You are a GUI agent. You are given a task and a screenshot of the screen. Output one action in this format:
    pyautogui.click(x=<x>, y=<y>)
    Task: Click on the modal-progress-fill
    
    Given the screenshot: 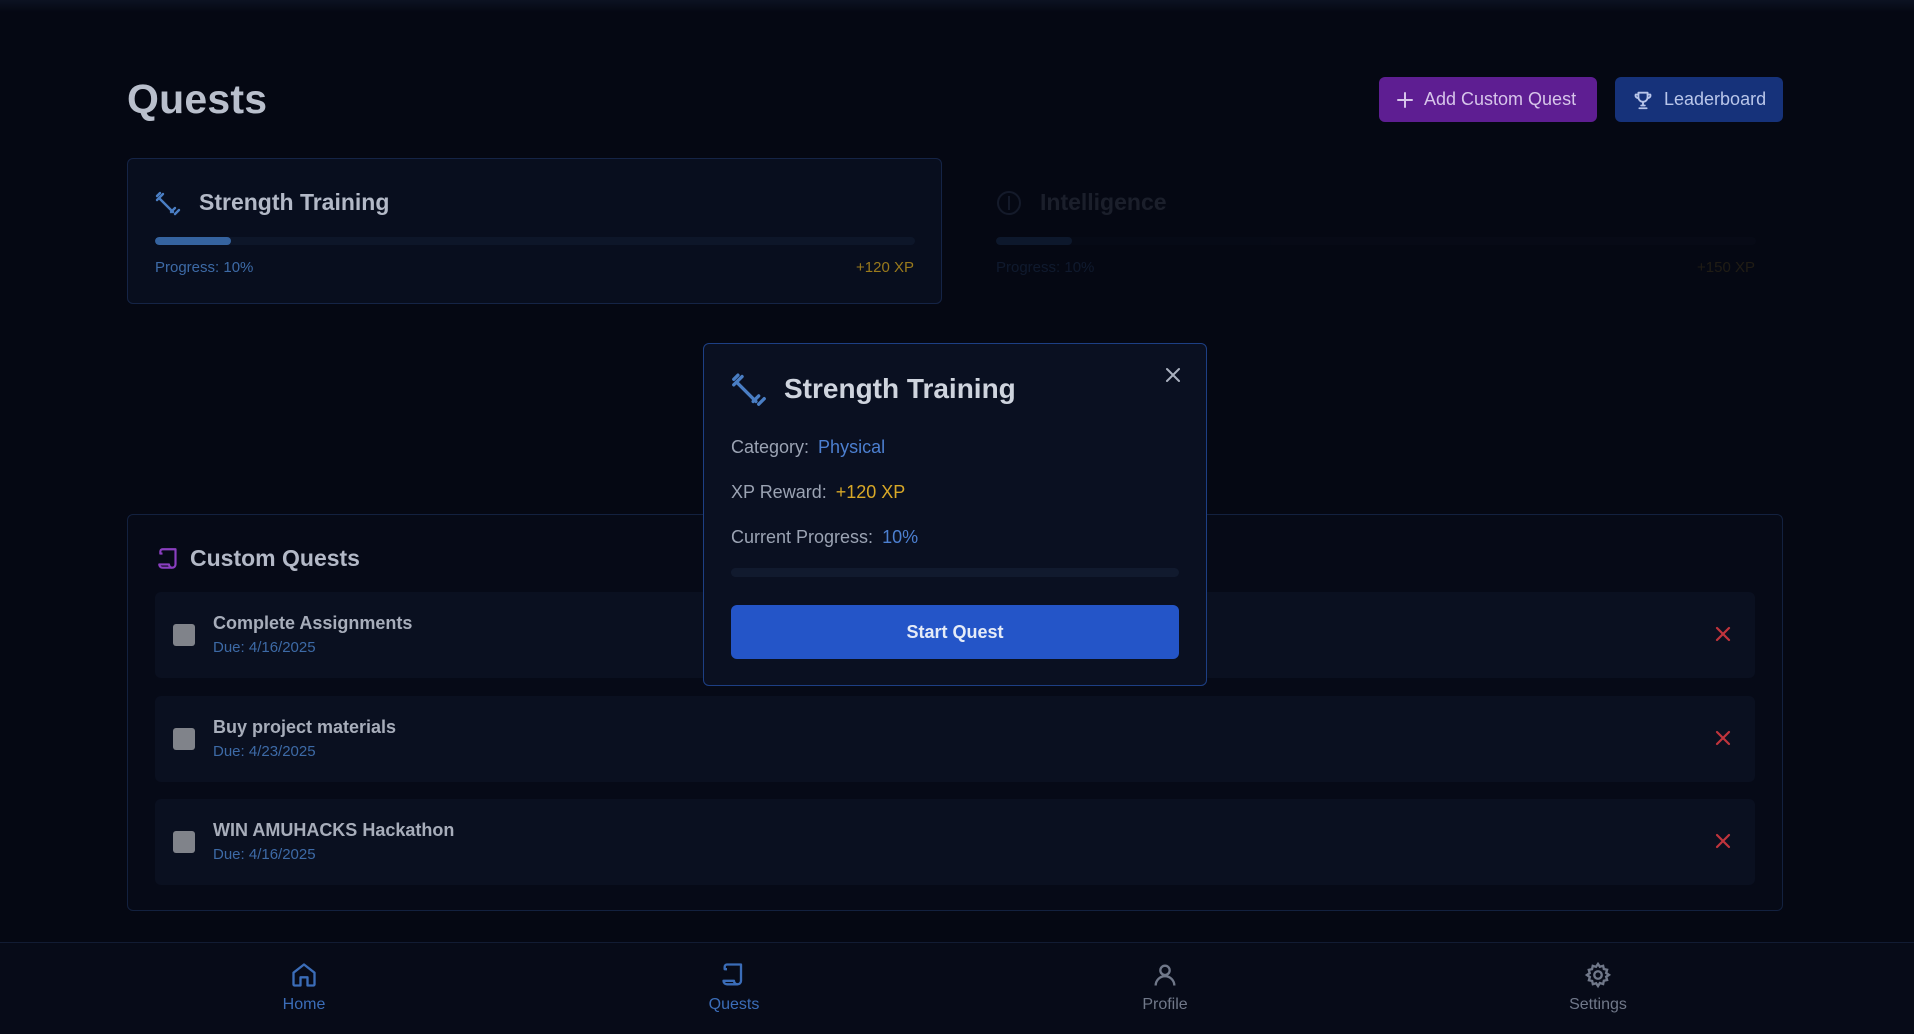 What is the action you would take?
    pyautogui.click(x=753, y=572)
    